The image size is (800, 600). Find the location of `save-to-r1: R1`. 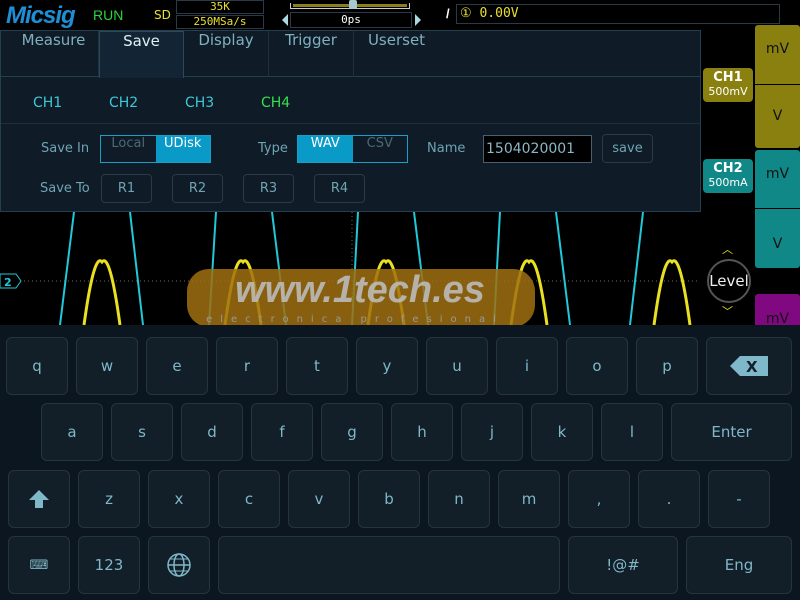

save-to-r1: R1 is located at coordinates (126, 188).